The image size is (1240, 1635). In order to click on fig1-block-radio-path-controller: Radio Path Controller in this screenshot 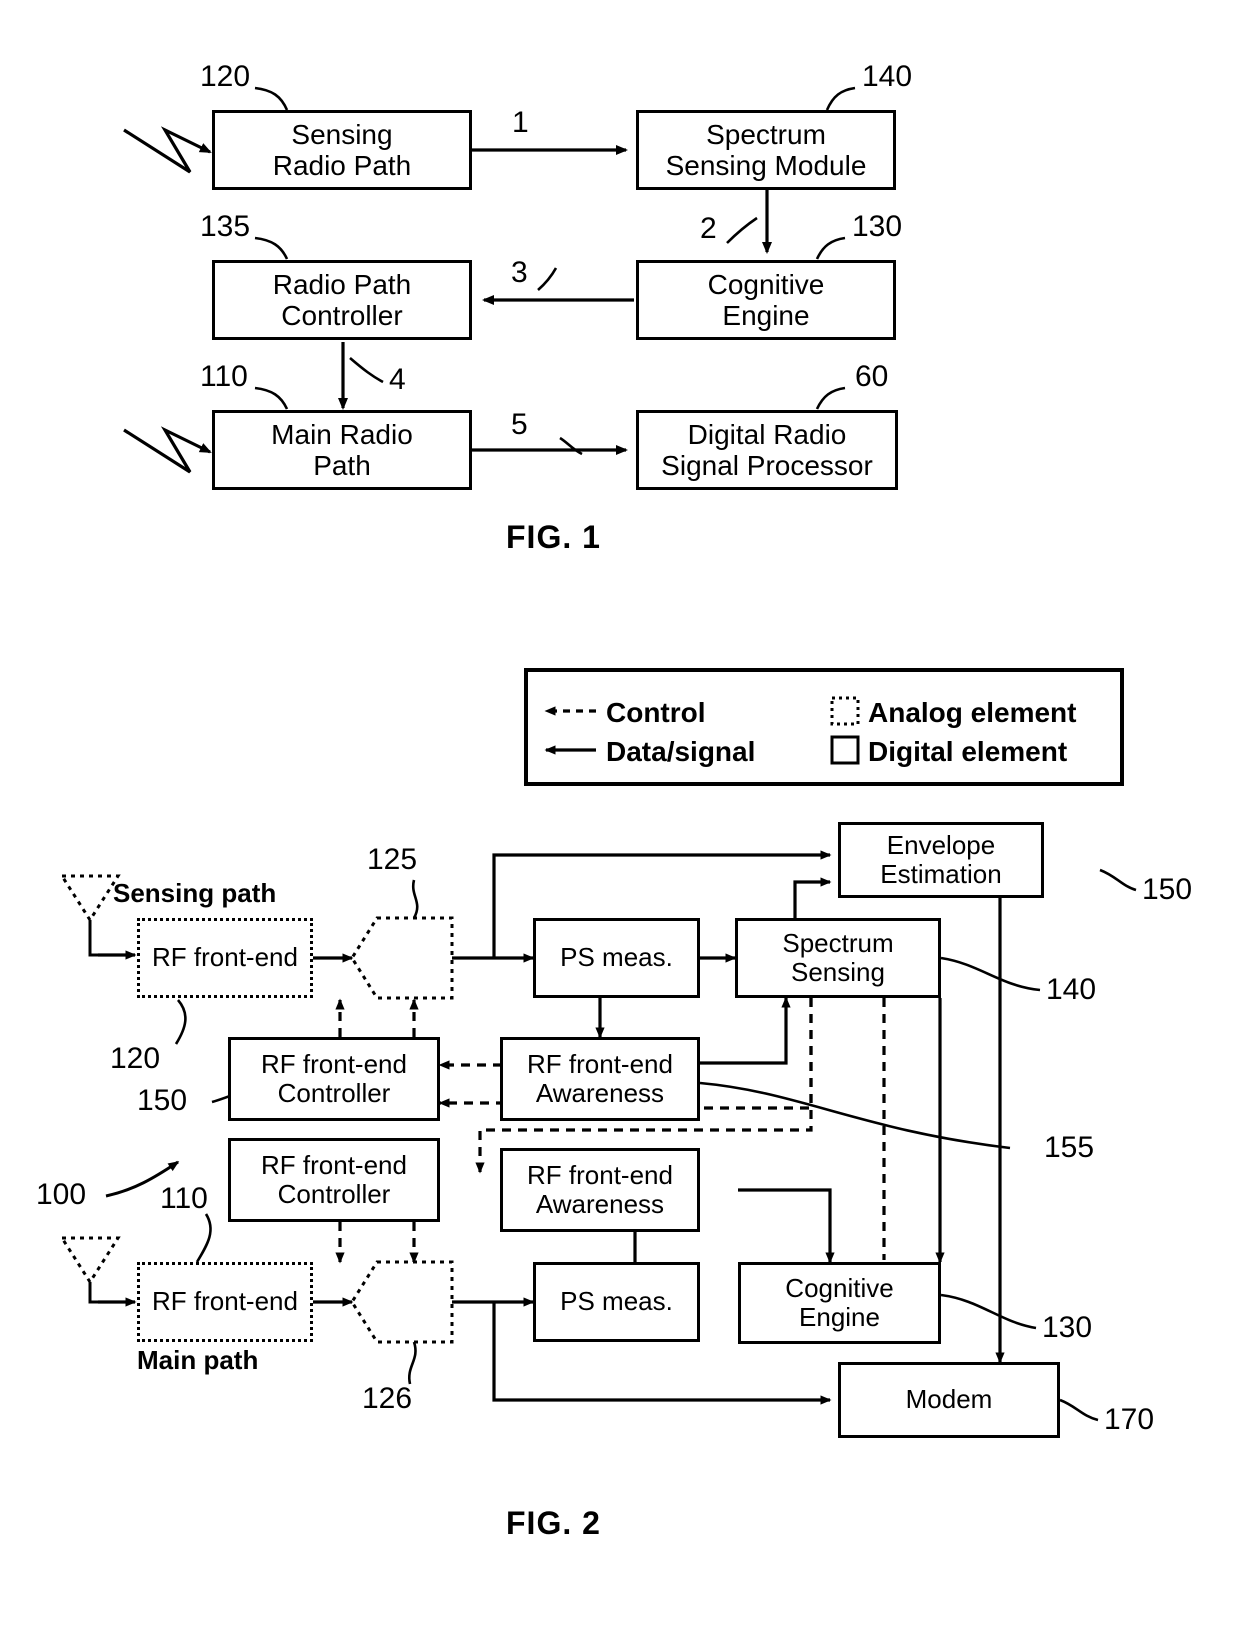, I will do `click(342, 300)`.